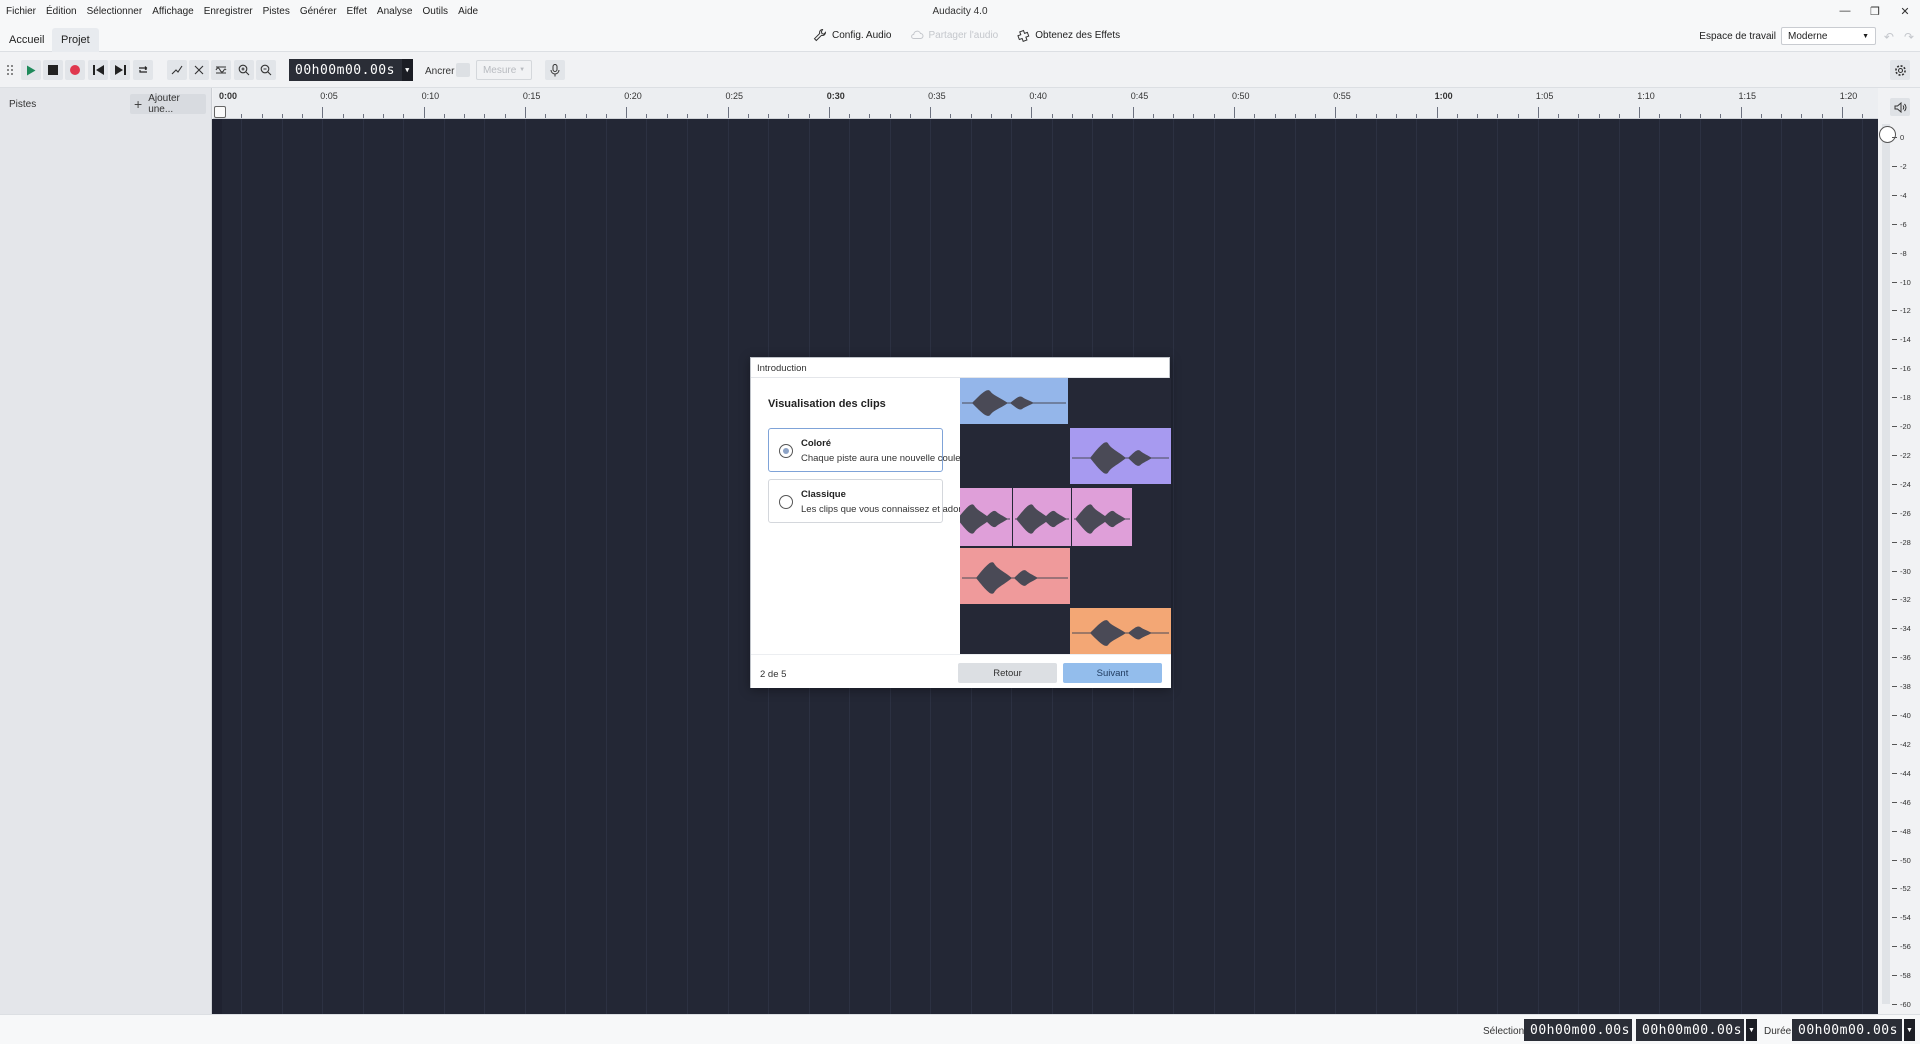 The image size is (1920, 1044). What do you see at coordinates (1112, 673) in the screenshot?
I see `next-button: Suivant` at bounding box center [1112, 673].